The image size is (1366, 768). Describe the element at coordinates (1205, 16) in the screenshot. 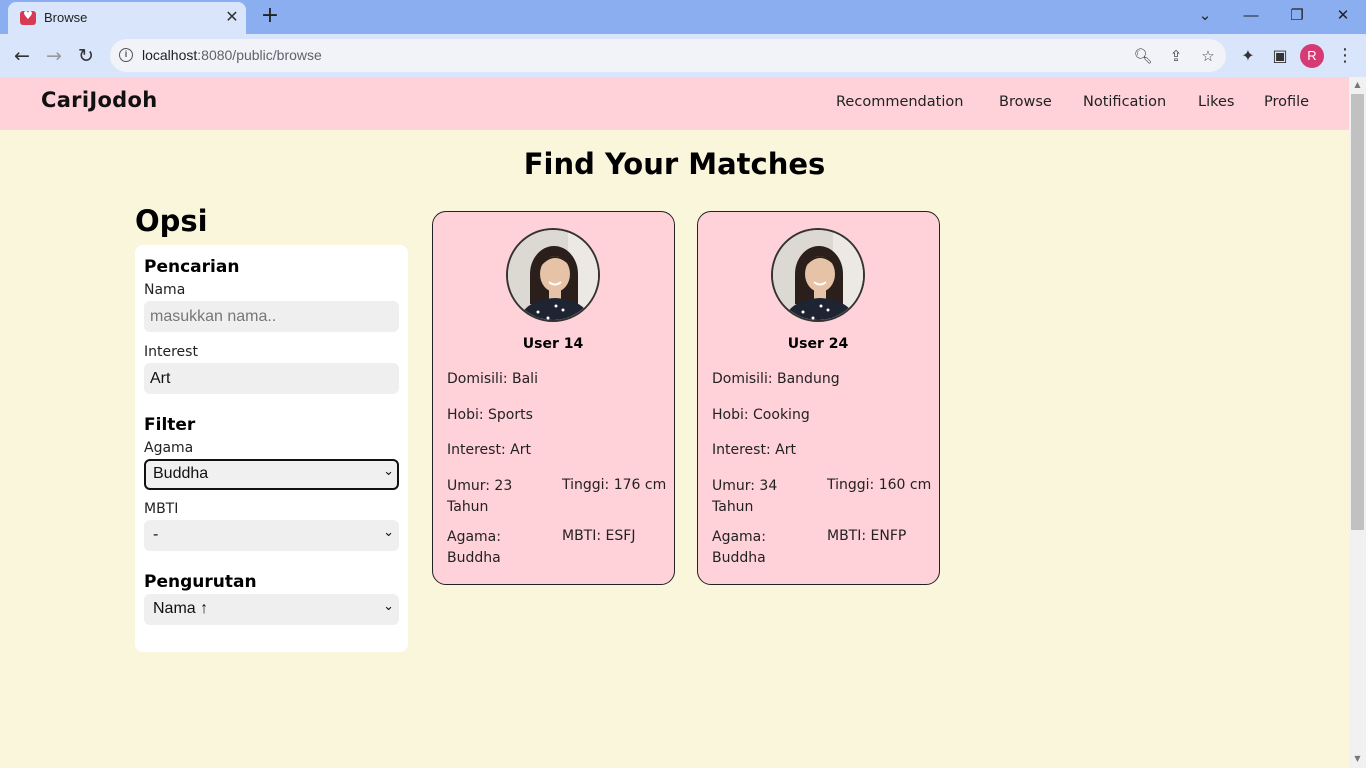

I see `tab-search-chevron-icon: ⌄` at that location.